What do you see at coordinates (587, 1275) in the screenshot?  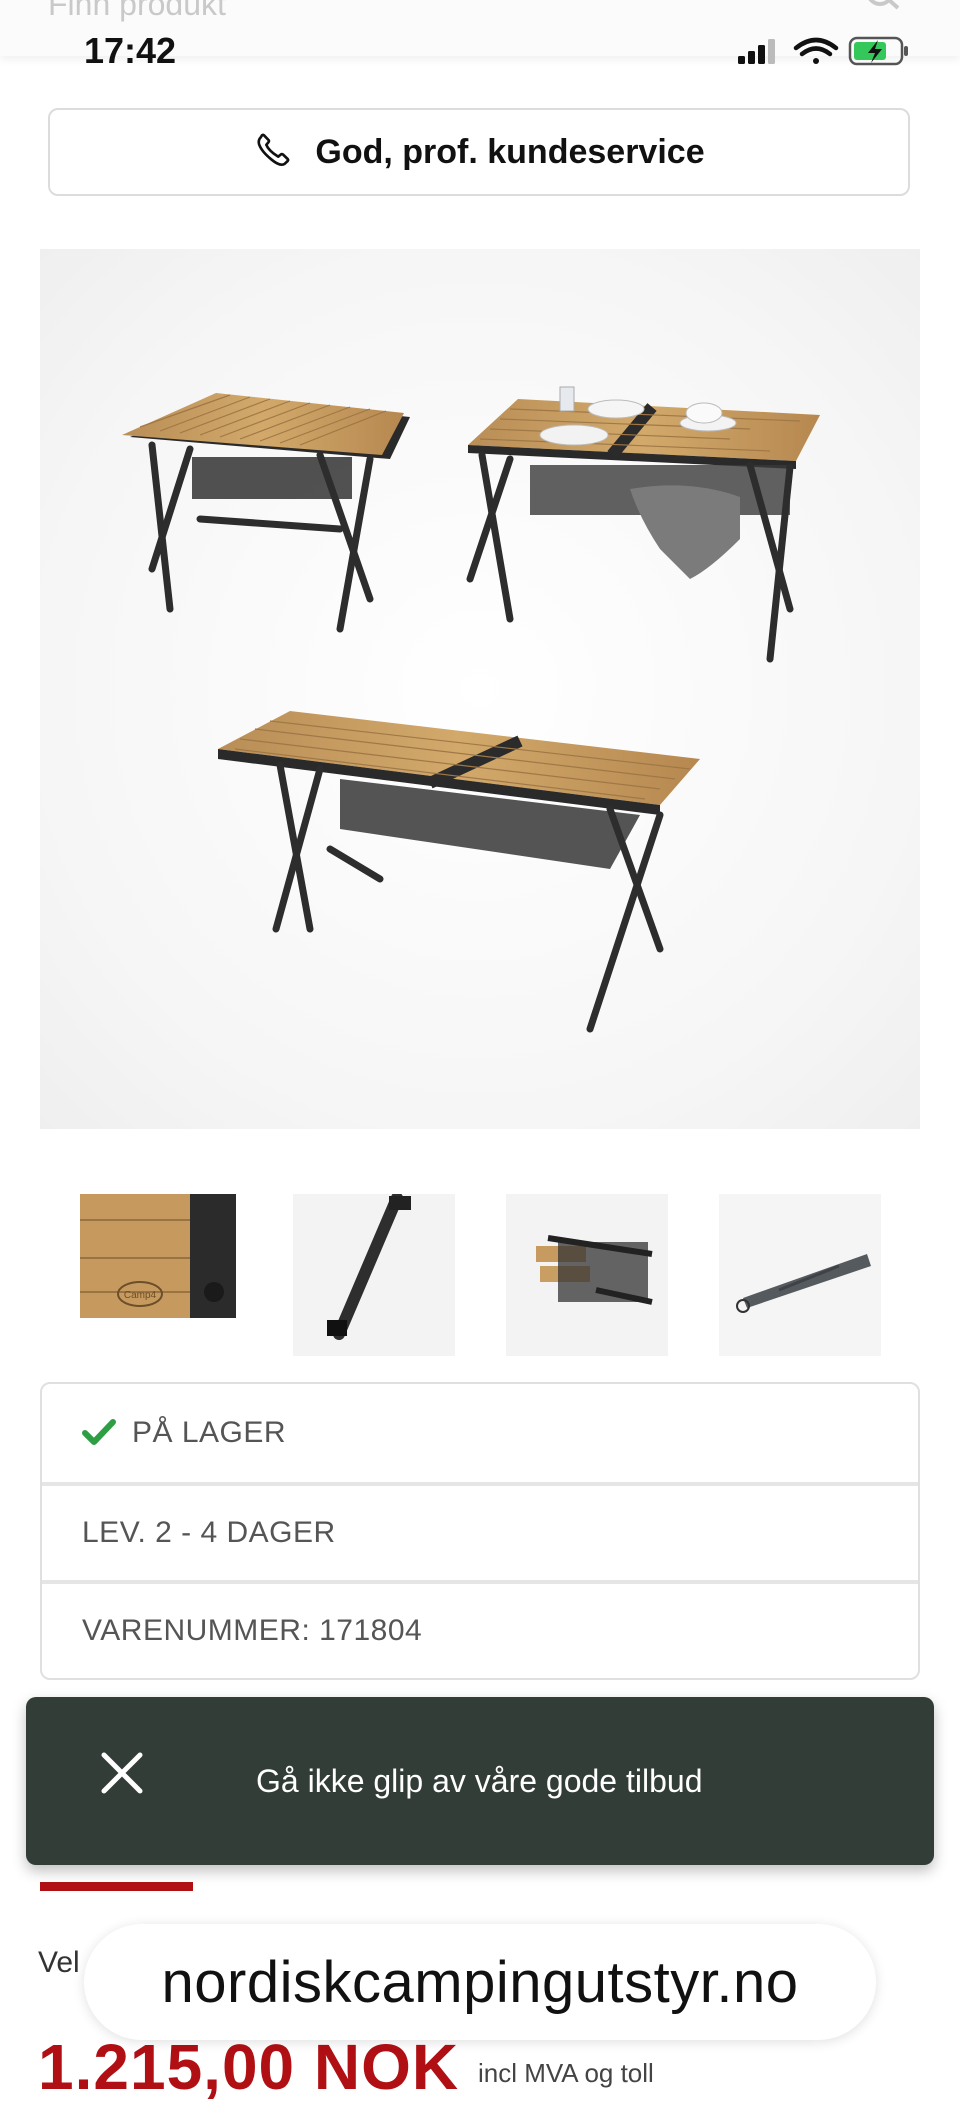 I see `thumb-table-parts` at bounding box center [587, 1275].